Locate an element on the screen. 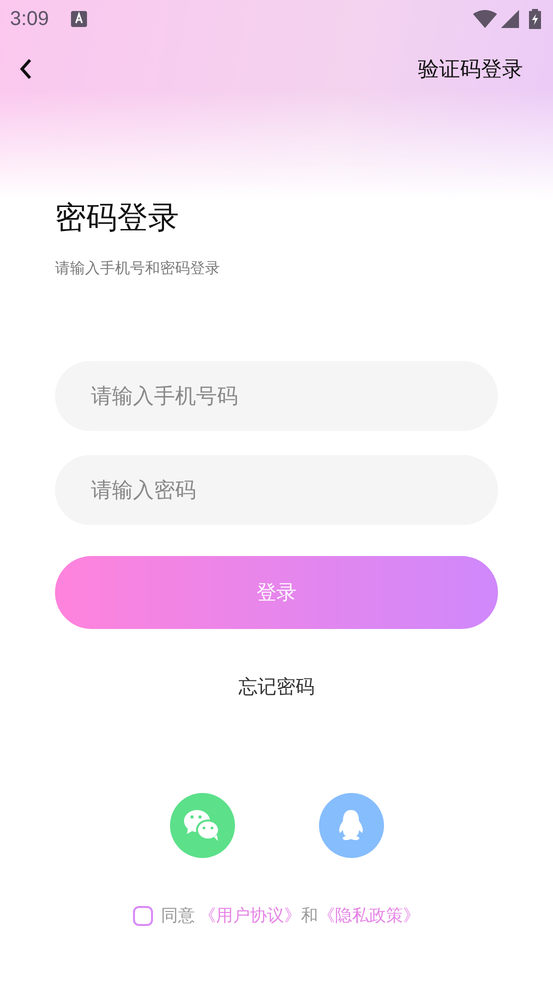 The height and width of the screenshot is (984, 553). login-button: 登录 is located at coordinates (276, 592).